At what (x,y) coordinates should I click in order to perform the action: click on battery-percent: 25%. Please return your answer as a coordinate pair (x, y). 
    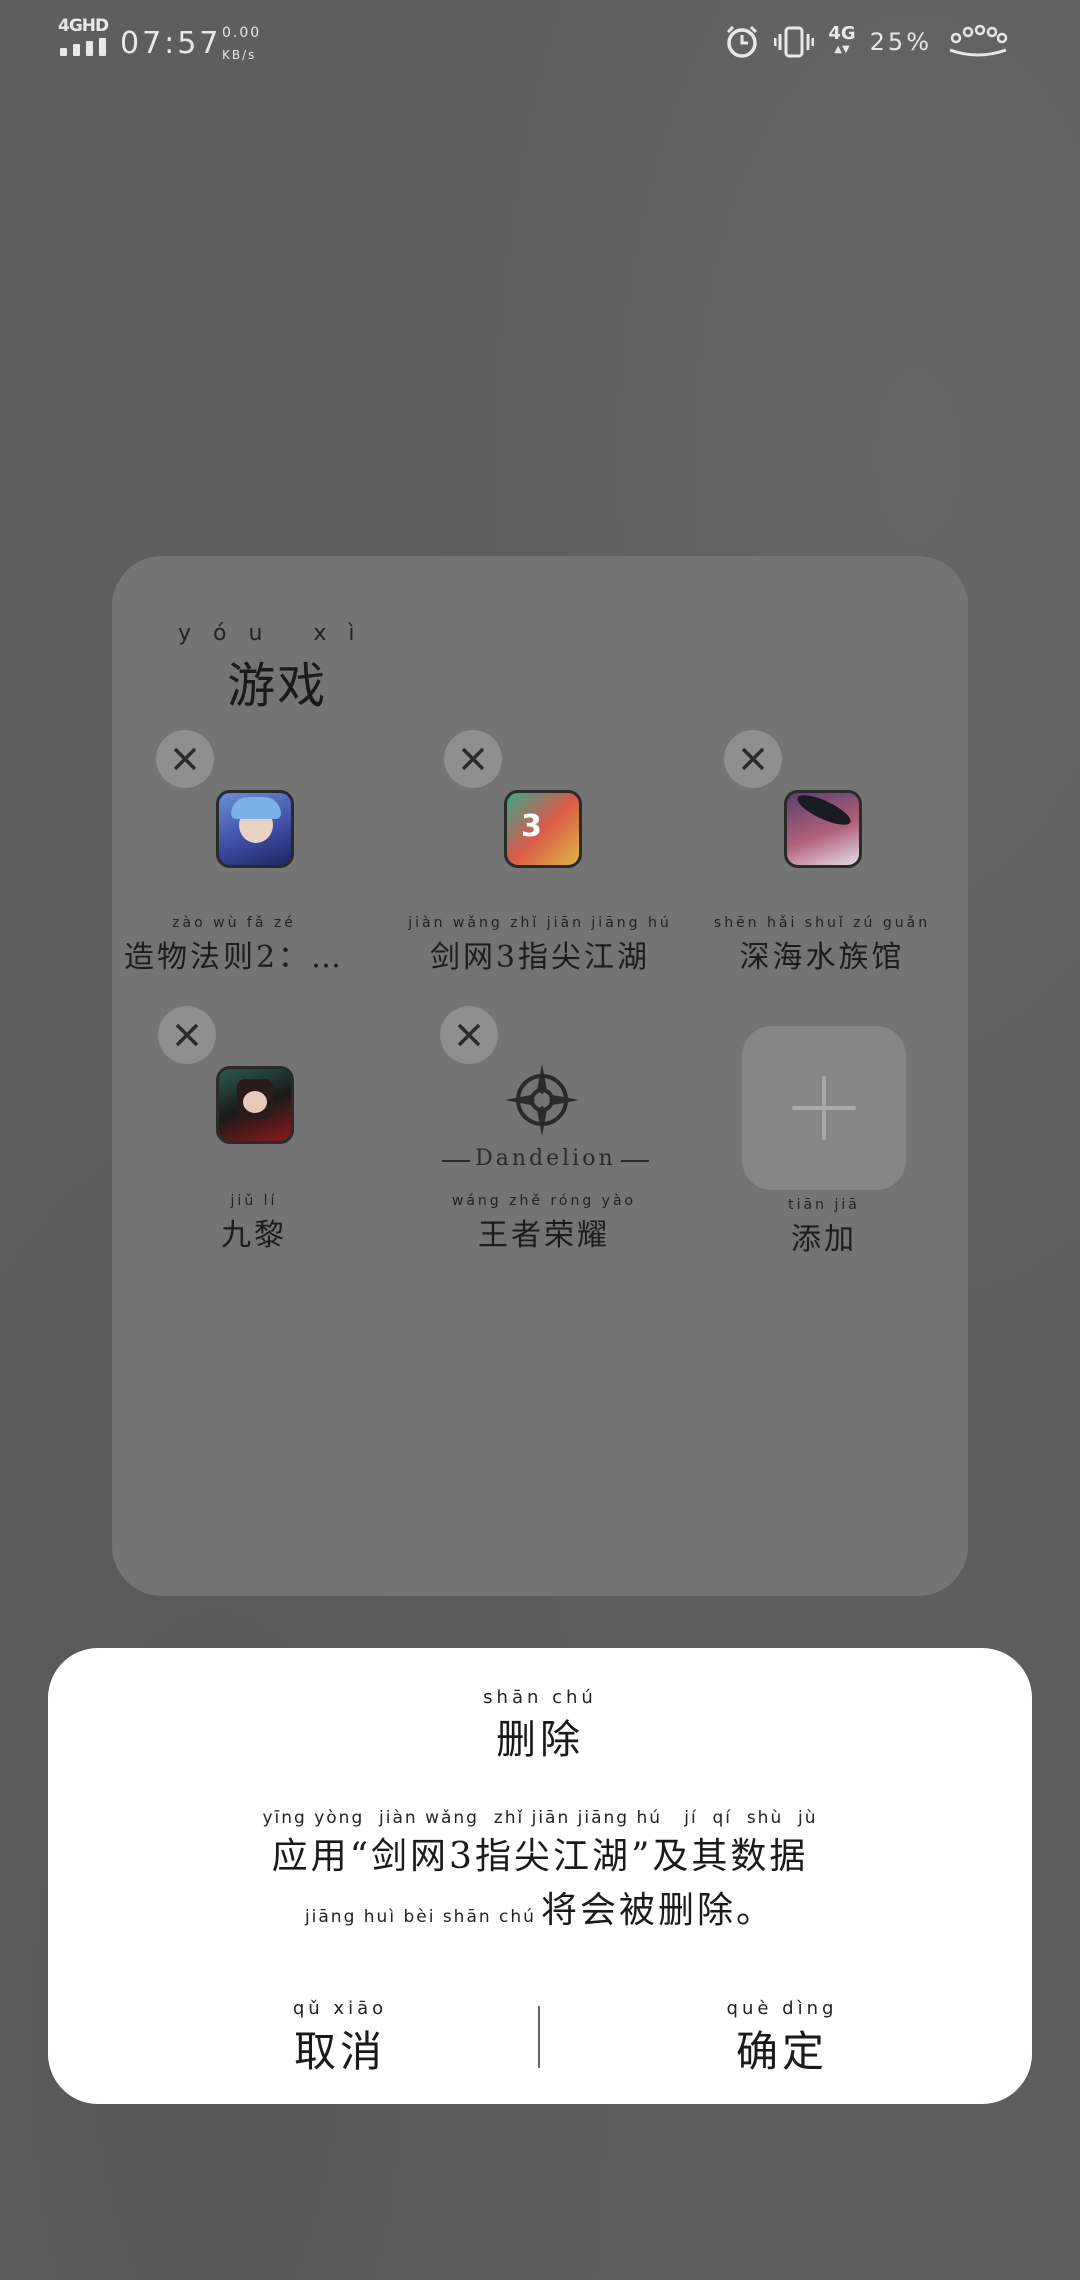
    Looking at the image, I should click on (900, 42).